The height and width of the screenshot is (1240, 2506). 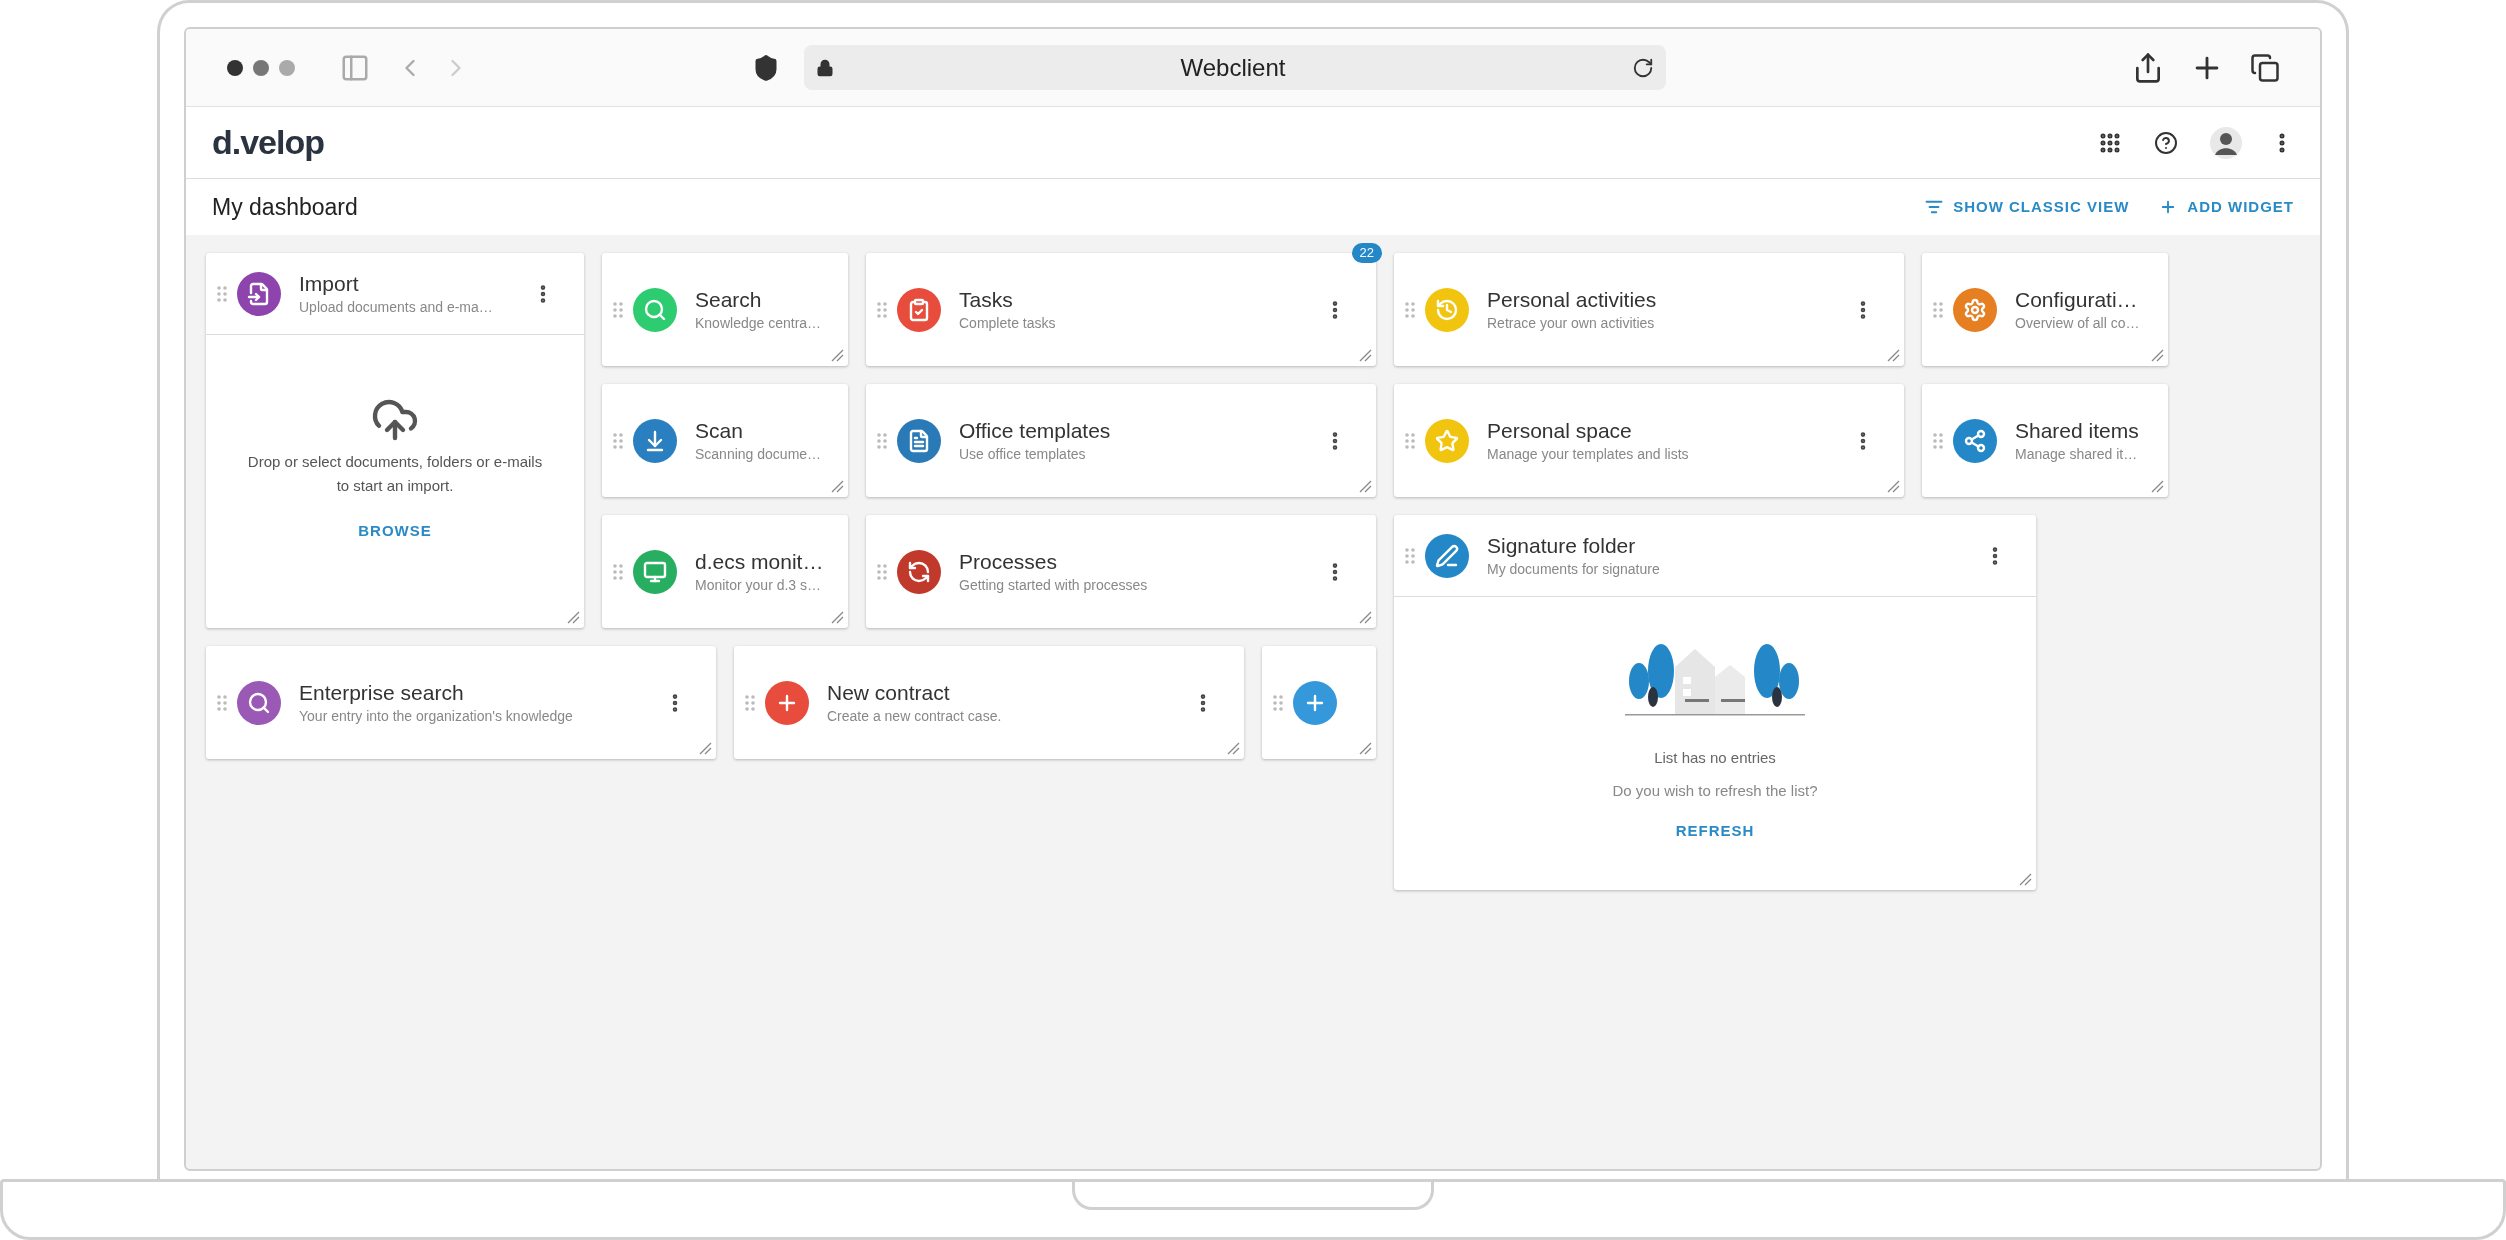 I want to click on widget-card: Processes Getting started with processes, so click(x=1121, y=571).